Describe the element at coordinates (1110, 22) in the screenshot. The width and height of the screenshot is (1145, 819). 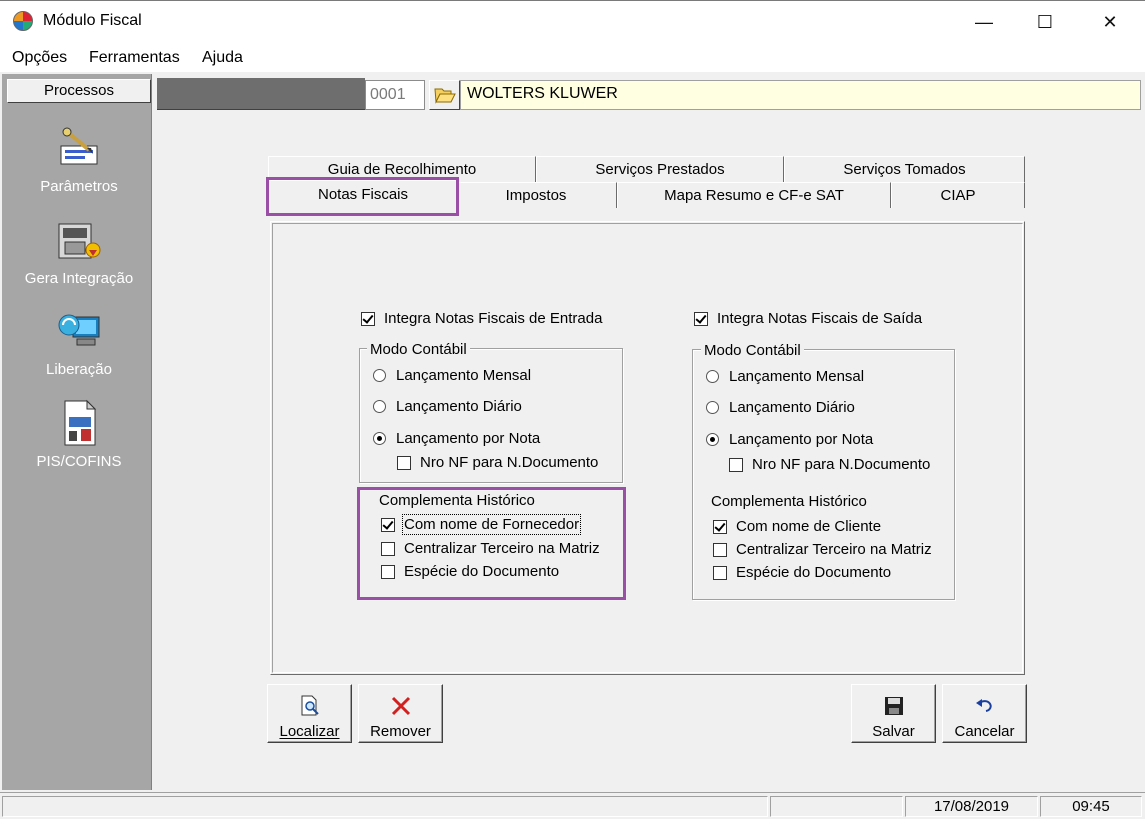
I see `close-button: ✕` at that location.